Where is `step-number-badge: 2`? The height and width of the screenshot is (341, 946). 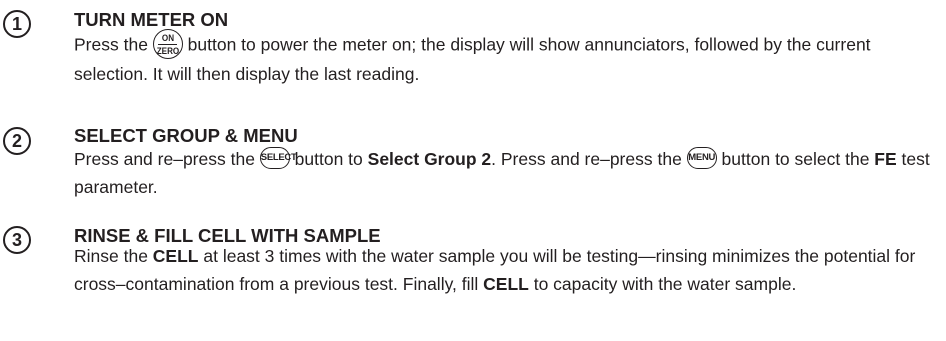
step-number-badge: 2 is located at coordinates (17, 141).